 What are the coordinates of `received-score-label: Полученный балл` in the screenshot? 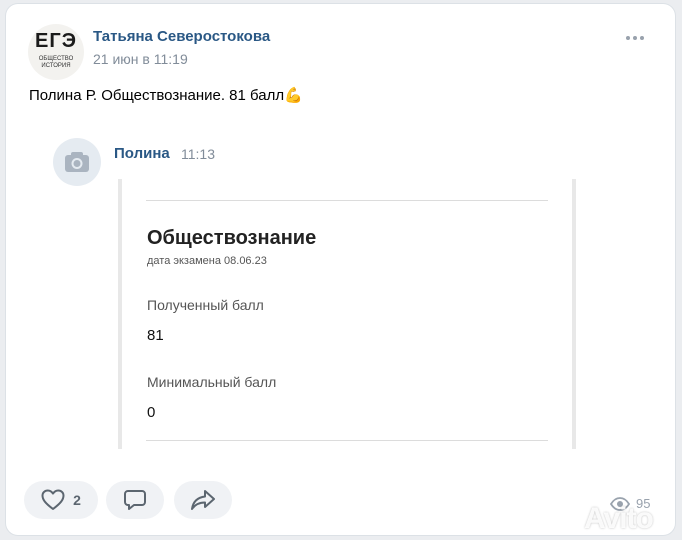 It's located at (205, 305).